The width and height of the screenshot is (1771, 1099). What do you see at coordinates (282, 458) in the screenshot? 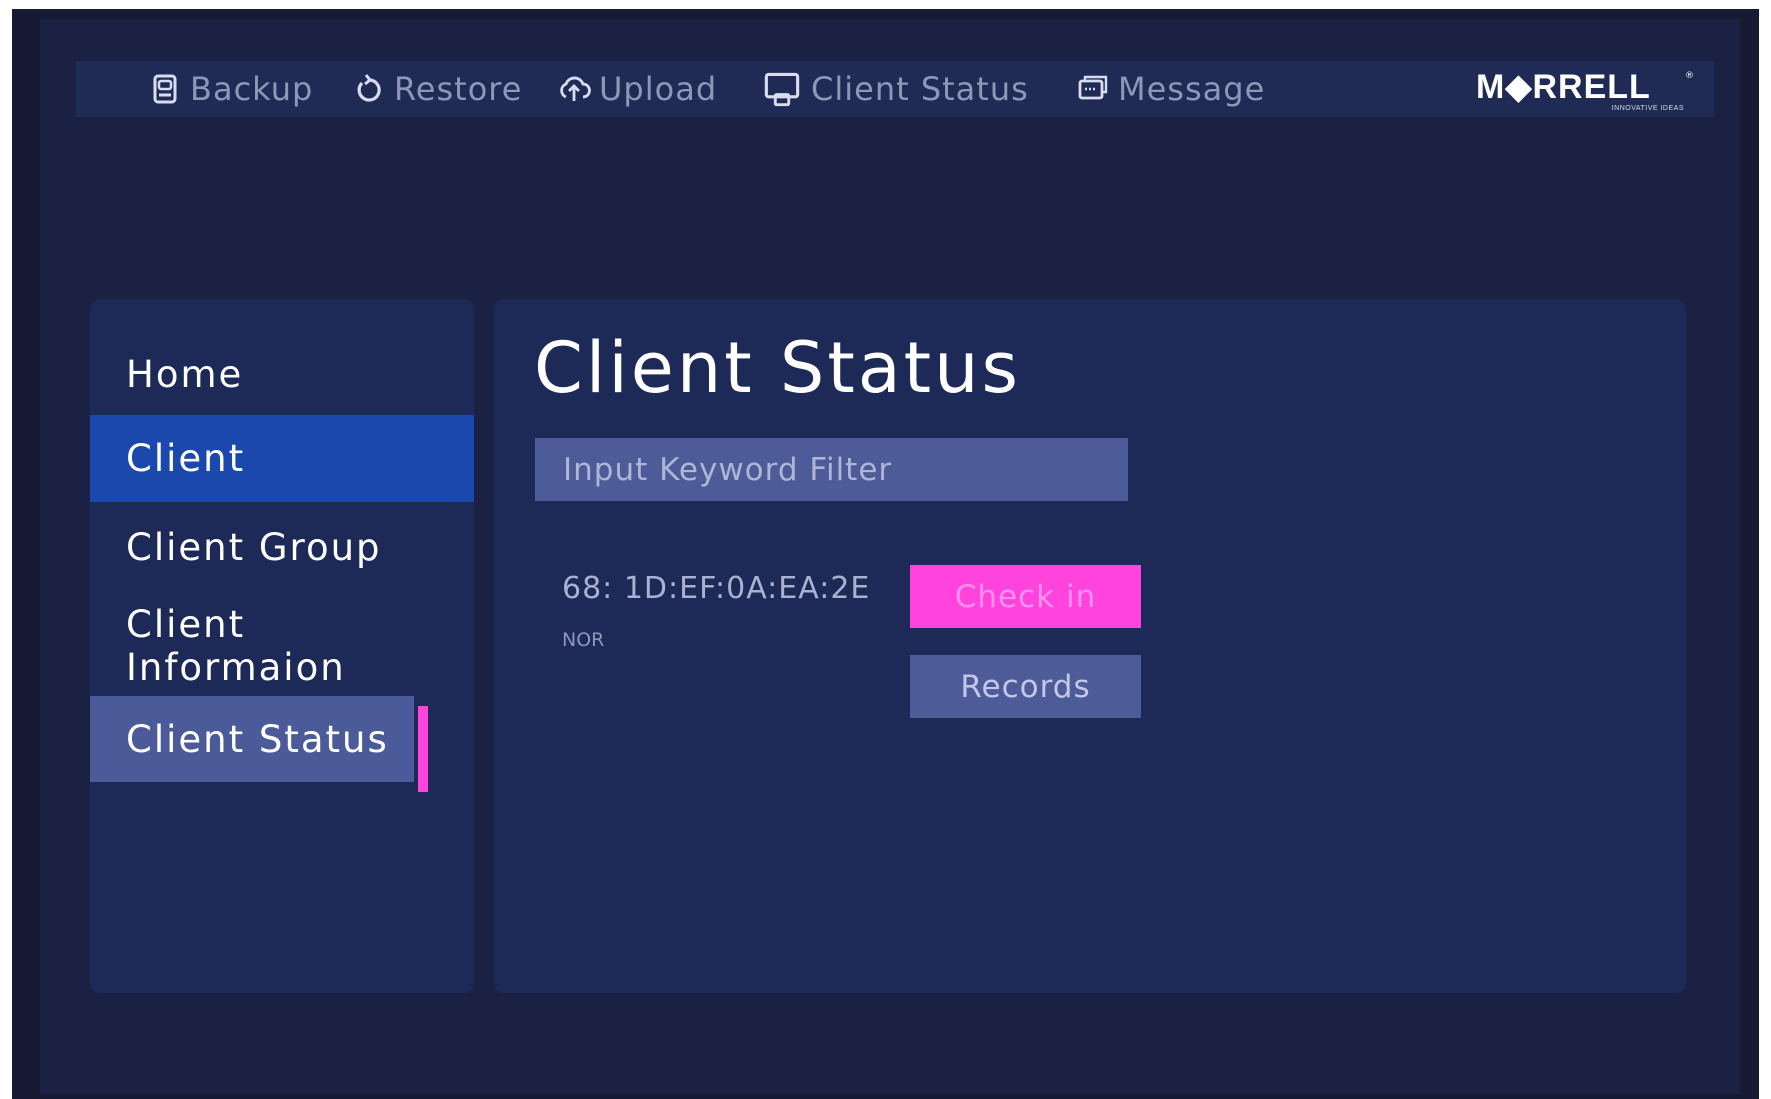
I see `sidebar-item-client: Client` at bounding box center [282, 458].